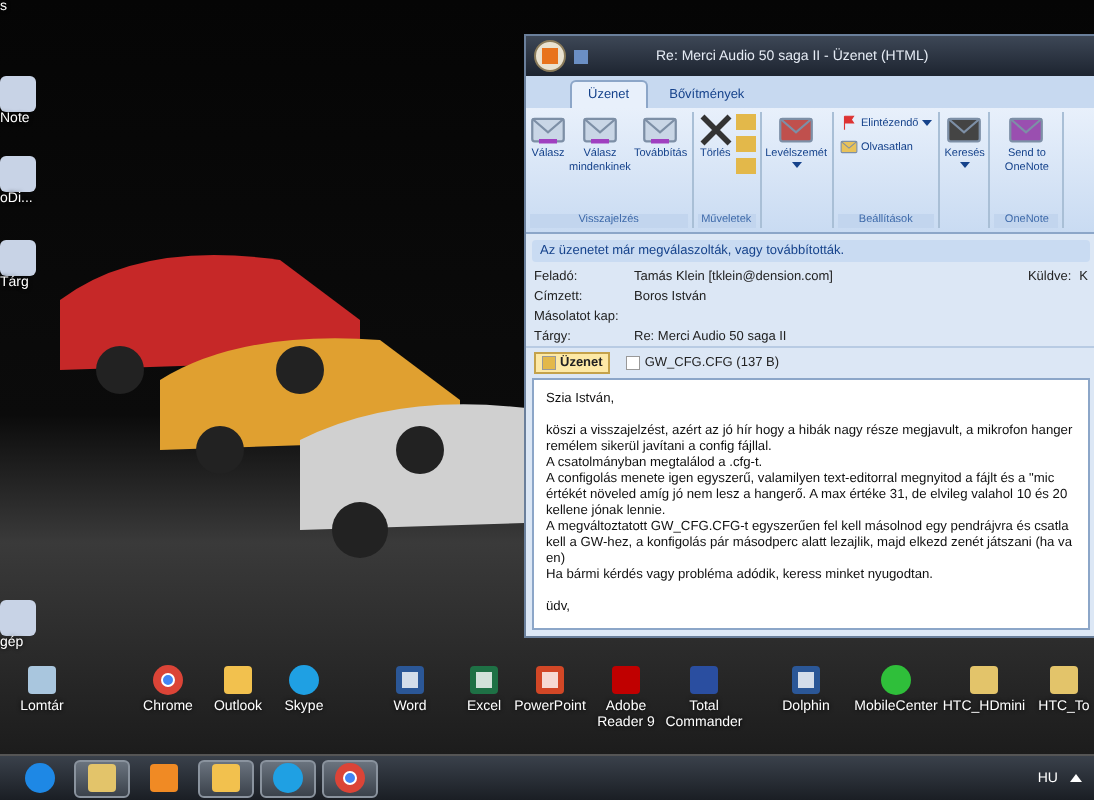 This screenshot has width=1094, height=800. Describe the element at coordinates (896, 680) in the screenshot. I see `ball-icon` at that location.